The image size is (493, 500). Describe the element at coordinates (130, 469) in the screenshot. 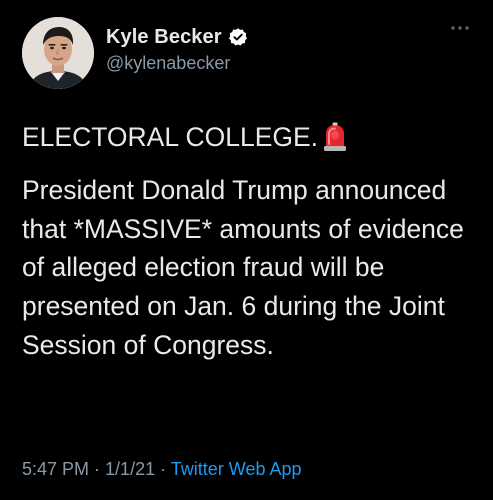

I see `tweet-date: 1/1/21` at that location.